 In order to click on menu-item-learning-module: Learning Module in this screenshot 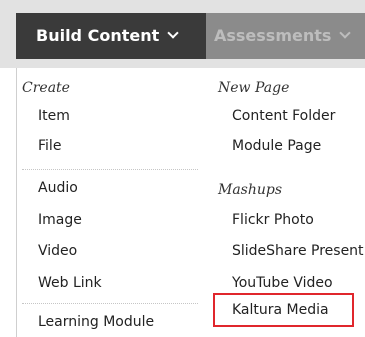, I will do `click(96, 322)`.